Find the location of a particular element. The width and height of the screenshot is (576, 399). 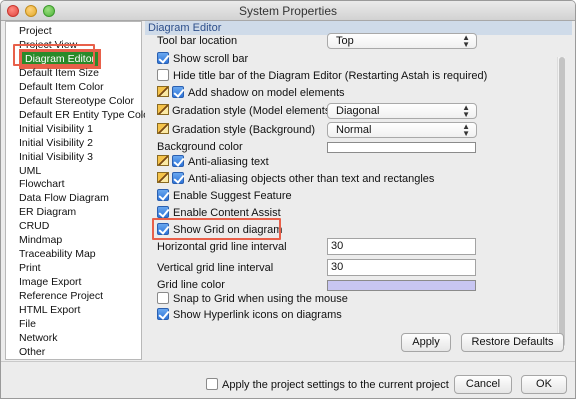

sidebar-item: ER Diagram is located at coordinates (47, 212).